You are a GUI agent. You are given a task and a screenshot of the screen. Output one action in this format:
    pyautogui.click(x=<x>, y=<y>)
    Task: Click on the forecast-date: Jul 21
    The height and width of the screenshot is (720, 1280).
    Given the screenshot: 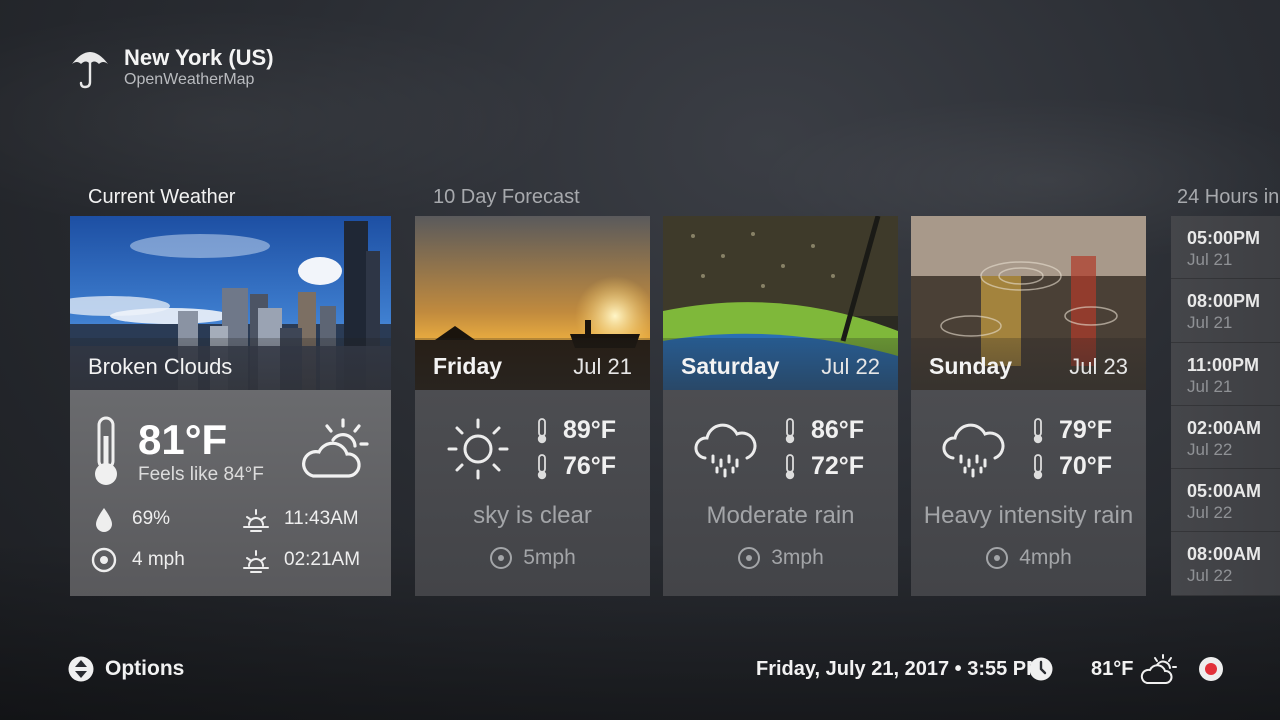 What is the action you would take?
    pyautogui.click(x=602, y=366)
    